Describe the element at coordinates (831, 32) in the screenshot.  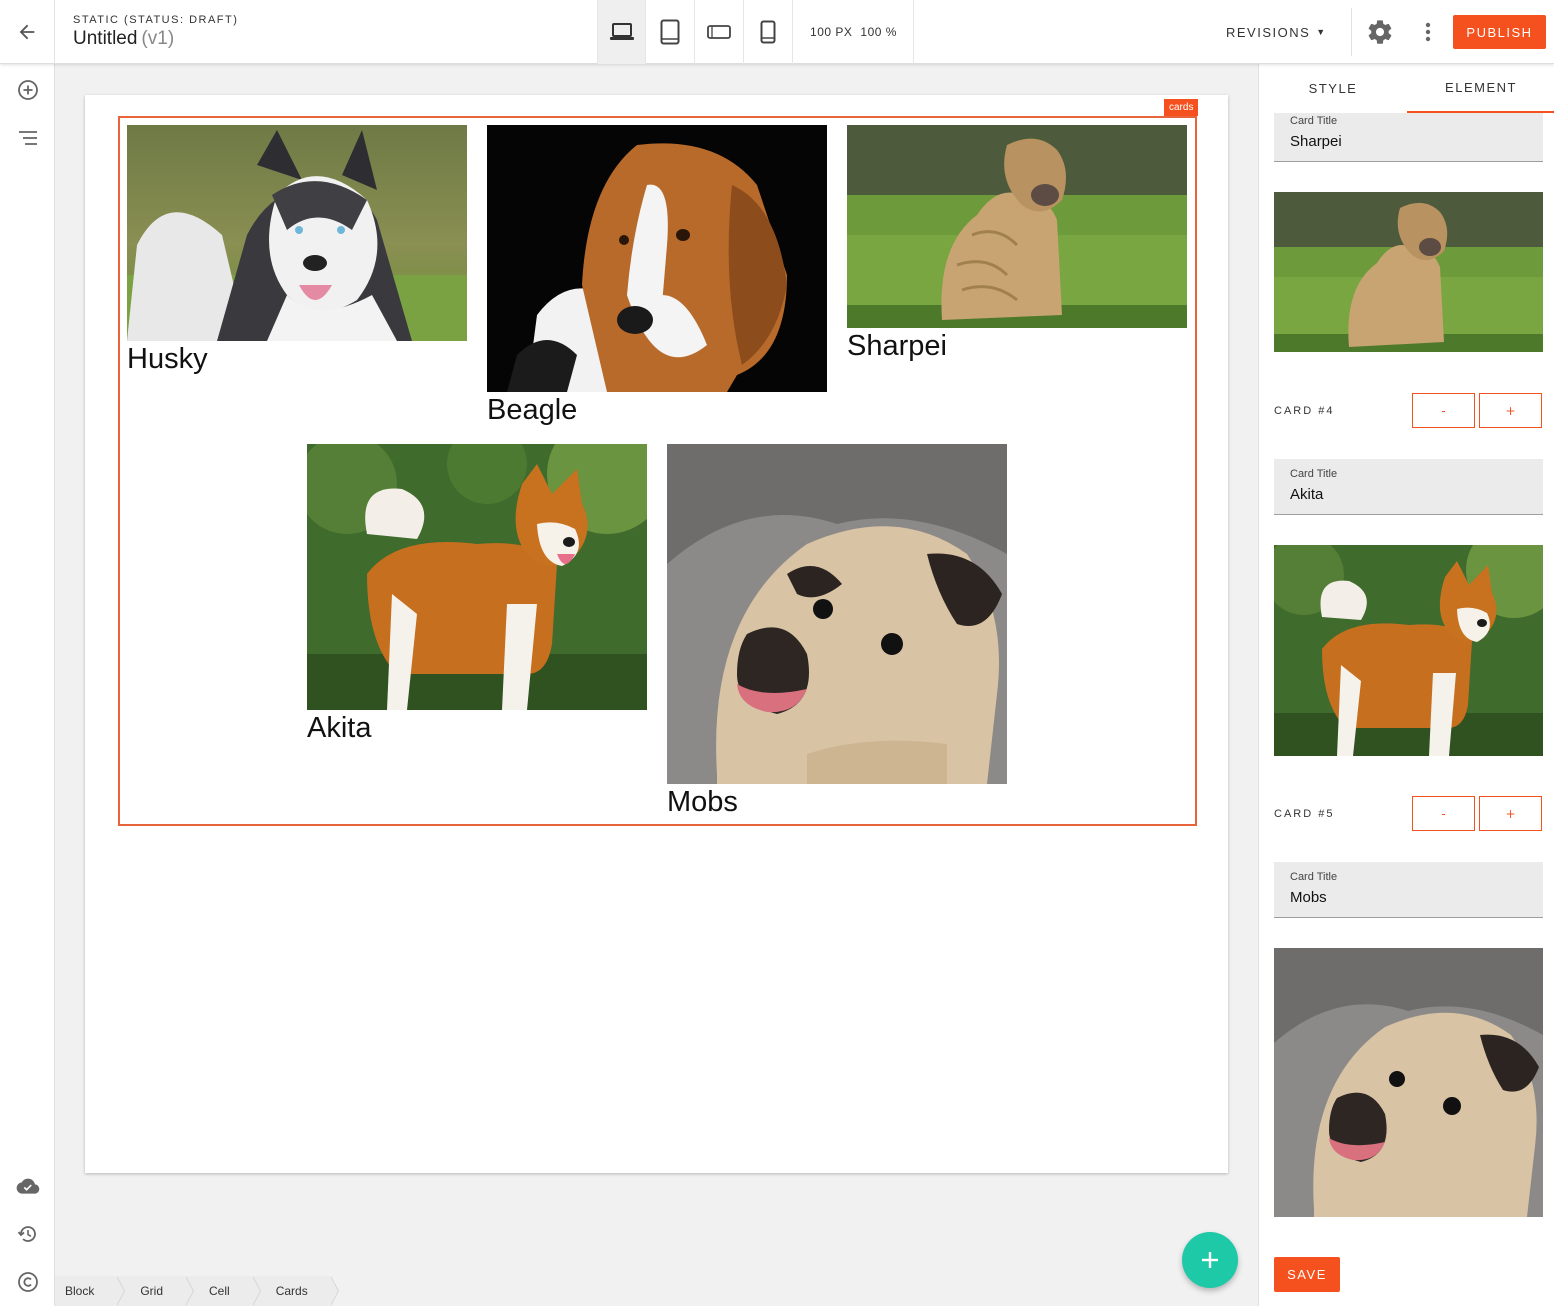
I see `zoom-px: 100 PX` at that location.